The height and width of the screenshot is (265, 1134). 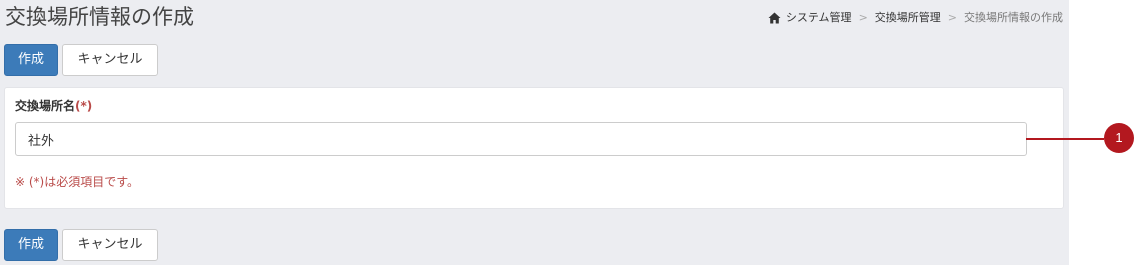 I want to click on create-button-bottom: 作成, so click(x=31, y=245).